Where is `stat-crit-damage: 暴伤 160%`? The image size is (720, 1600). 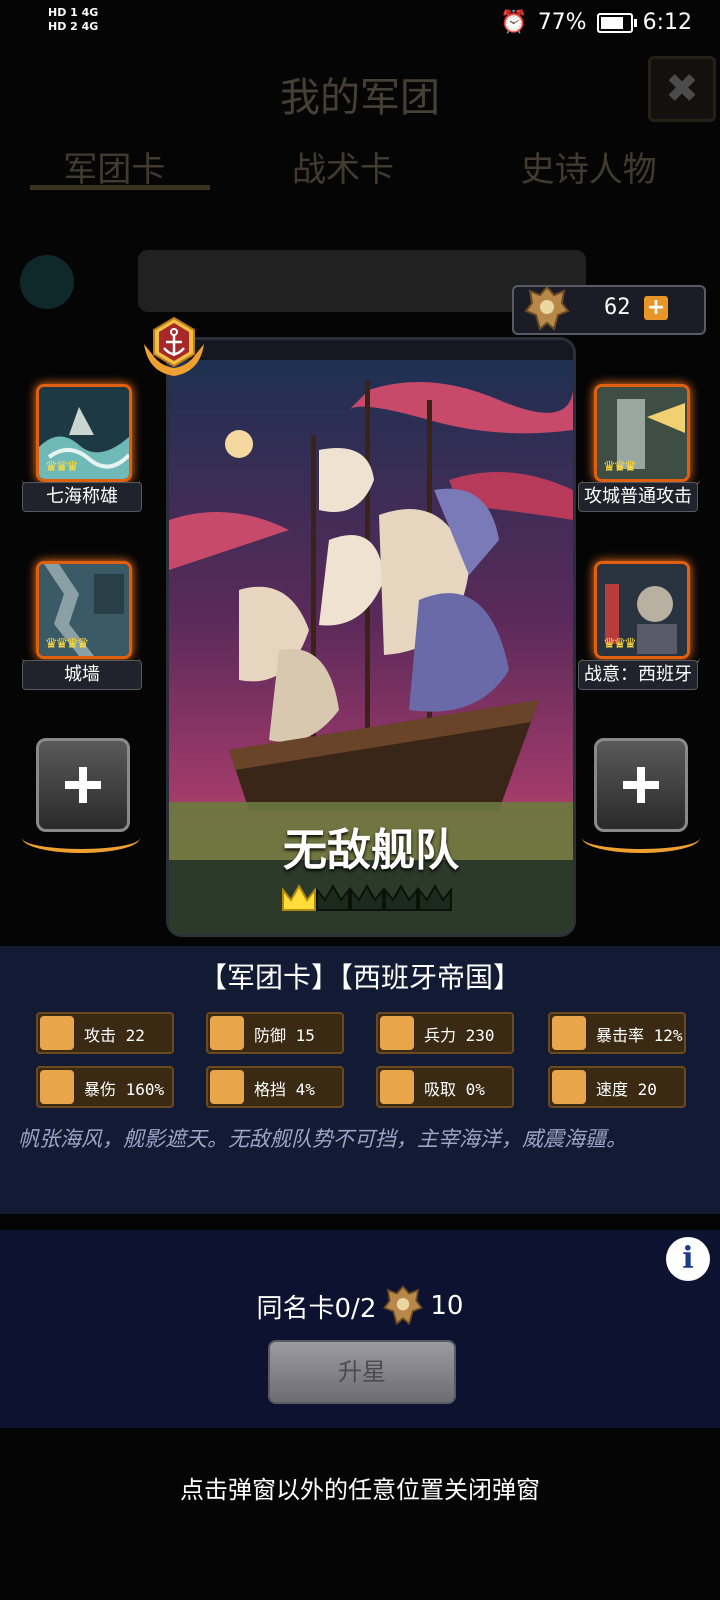 stat-crit-damage: 暴伤 160% is located at coordinates (105, 1087).